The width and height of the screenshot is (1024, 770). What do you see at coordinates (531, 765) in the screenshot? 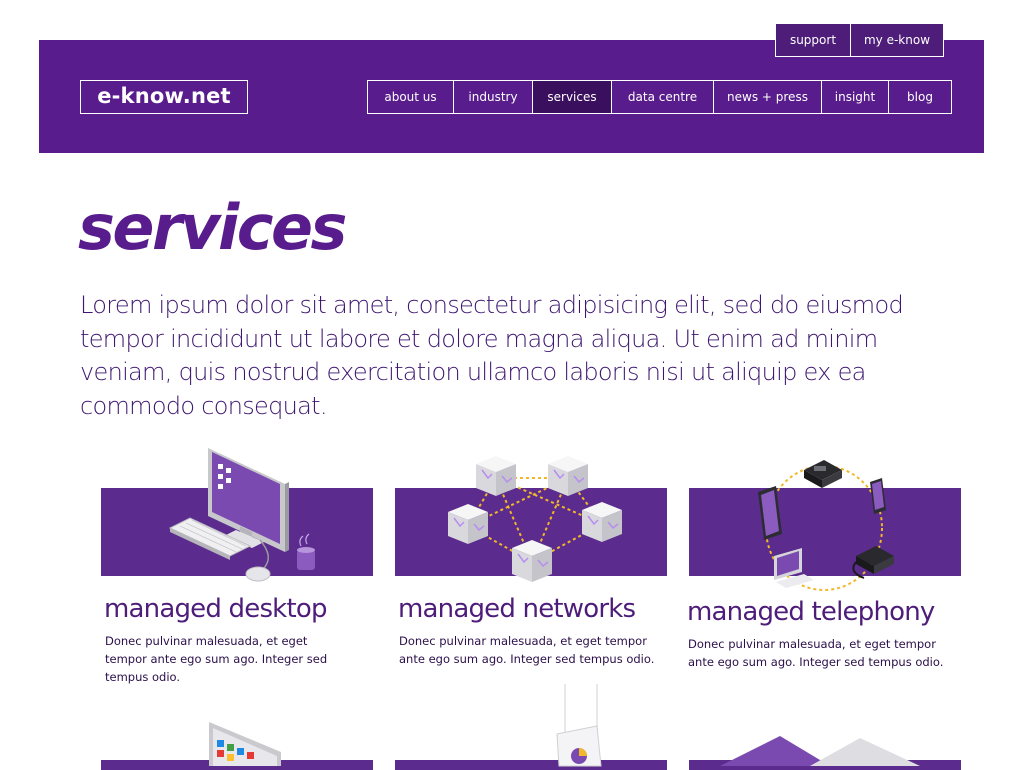
I see `card-band` at bounding box center [531, 765].